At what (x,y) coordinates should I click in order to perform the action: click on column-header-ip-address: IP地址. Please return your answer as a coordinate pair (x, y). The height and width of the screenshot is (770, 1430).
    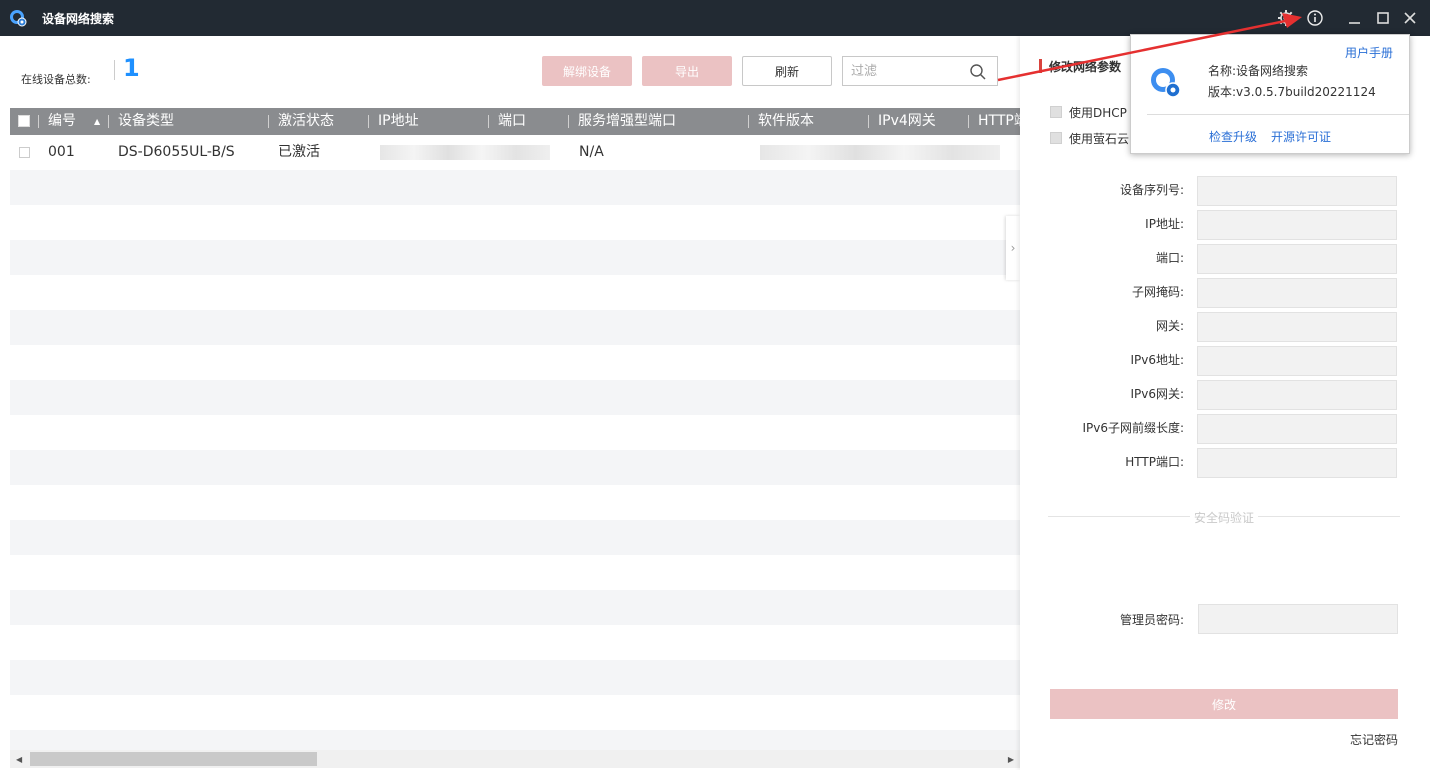
    Looking at the image, I should click on (398, 121).